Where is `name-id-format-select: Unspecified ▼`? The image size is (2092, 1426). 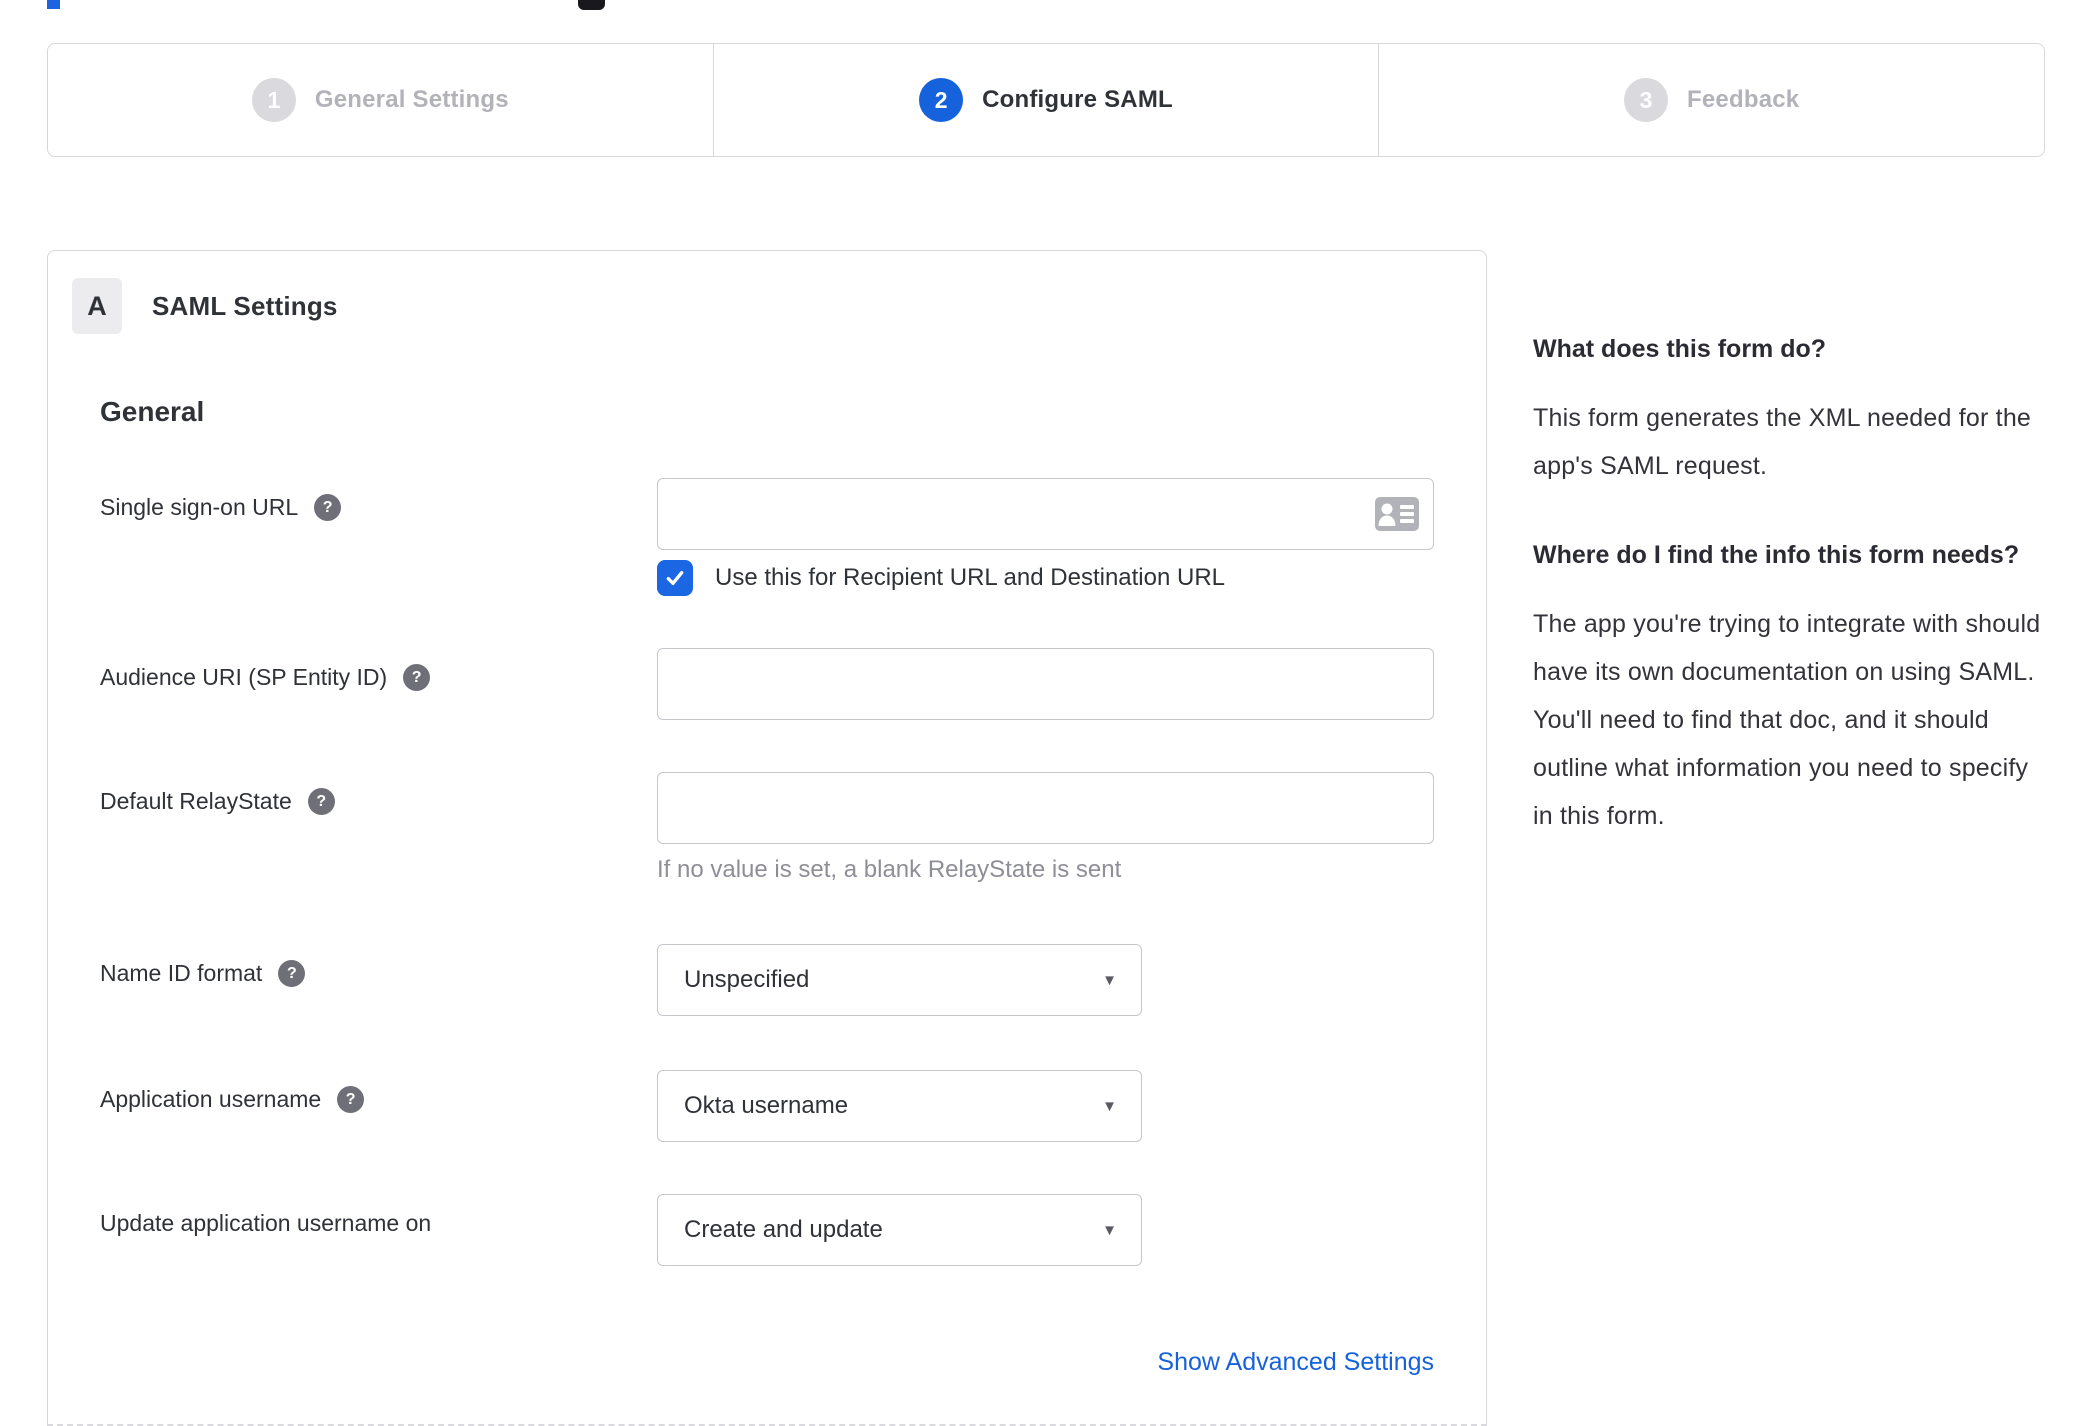
name-id-format-select: Unspecified ▼ is located at coordinates (899, 980).